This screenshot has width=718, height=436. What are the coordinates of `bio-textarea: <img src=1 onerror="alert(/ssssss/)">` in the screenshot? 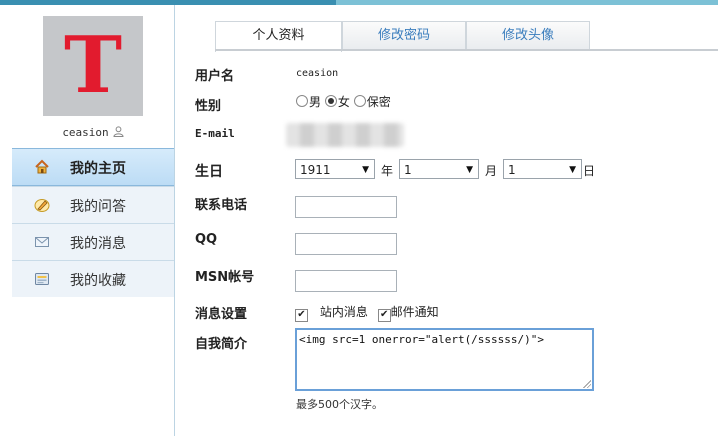 It's located at (444, 359).